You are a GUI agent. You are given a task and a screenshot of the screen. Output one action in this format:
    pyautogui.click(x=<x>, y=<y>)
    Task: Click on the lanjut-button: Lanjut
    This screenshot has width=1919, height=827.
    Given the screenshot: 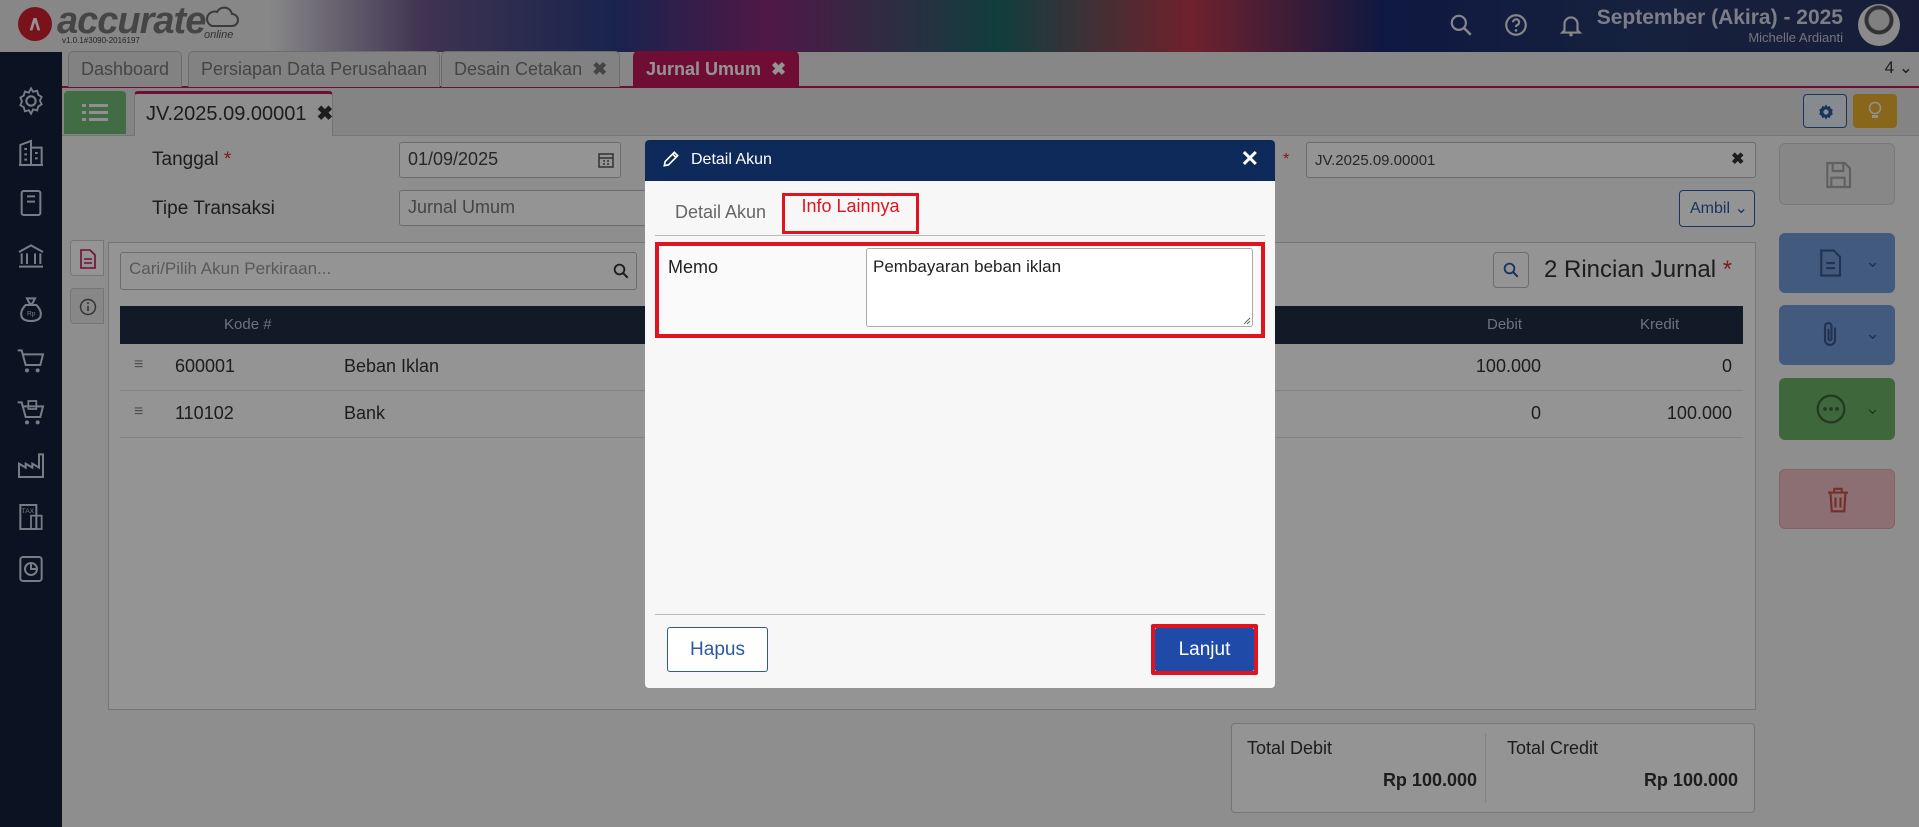 What is the action you would take?
    pyautogui.click(x=1204, y=649)
    